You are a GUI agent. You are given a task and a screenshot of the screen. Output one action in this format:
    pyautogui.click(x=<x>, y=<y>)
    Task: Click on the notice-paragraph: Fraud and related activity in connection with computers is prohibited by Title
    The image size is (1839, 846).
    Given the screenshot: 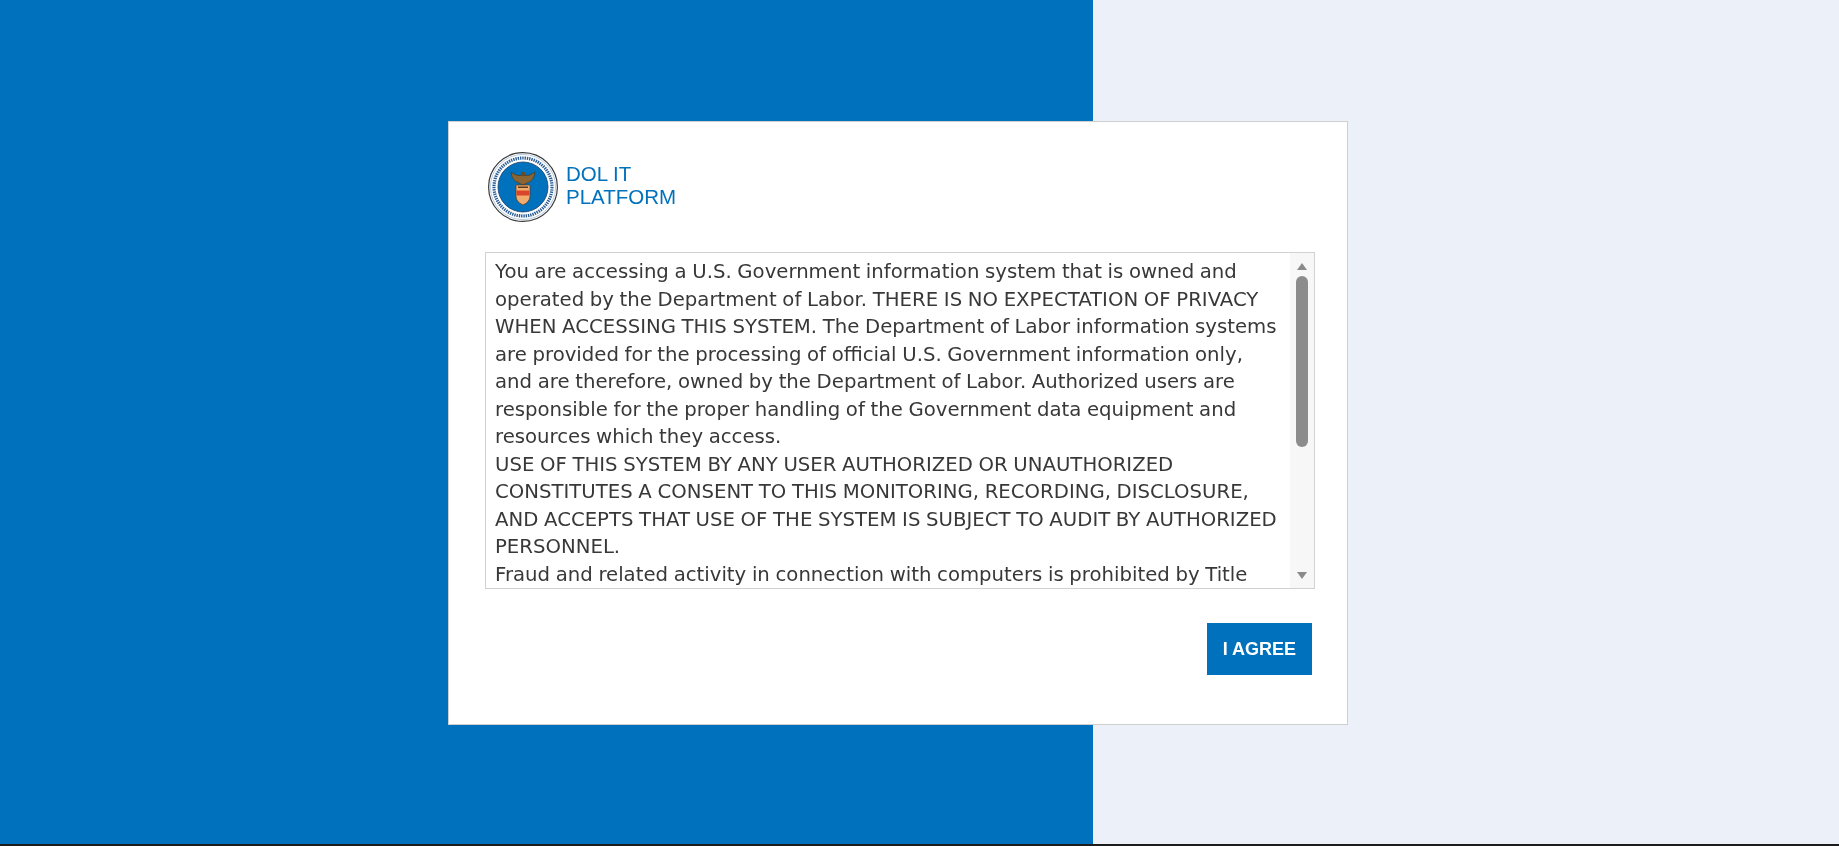 What is the action you would take?
    pyautogui.click(x=872, y=574)
    